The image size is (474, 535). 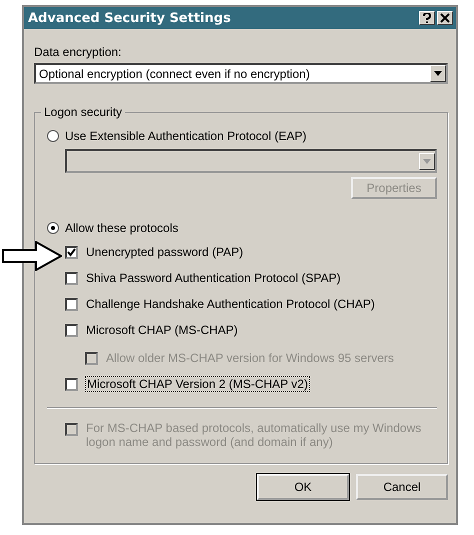 I want to click on close-button, so click(x=445, y=18).